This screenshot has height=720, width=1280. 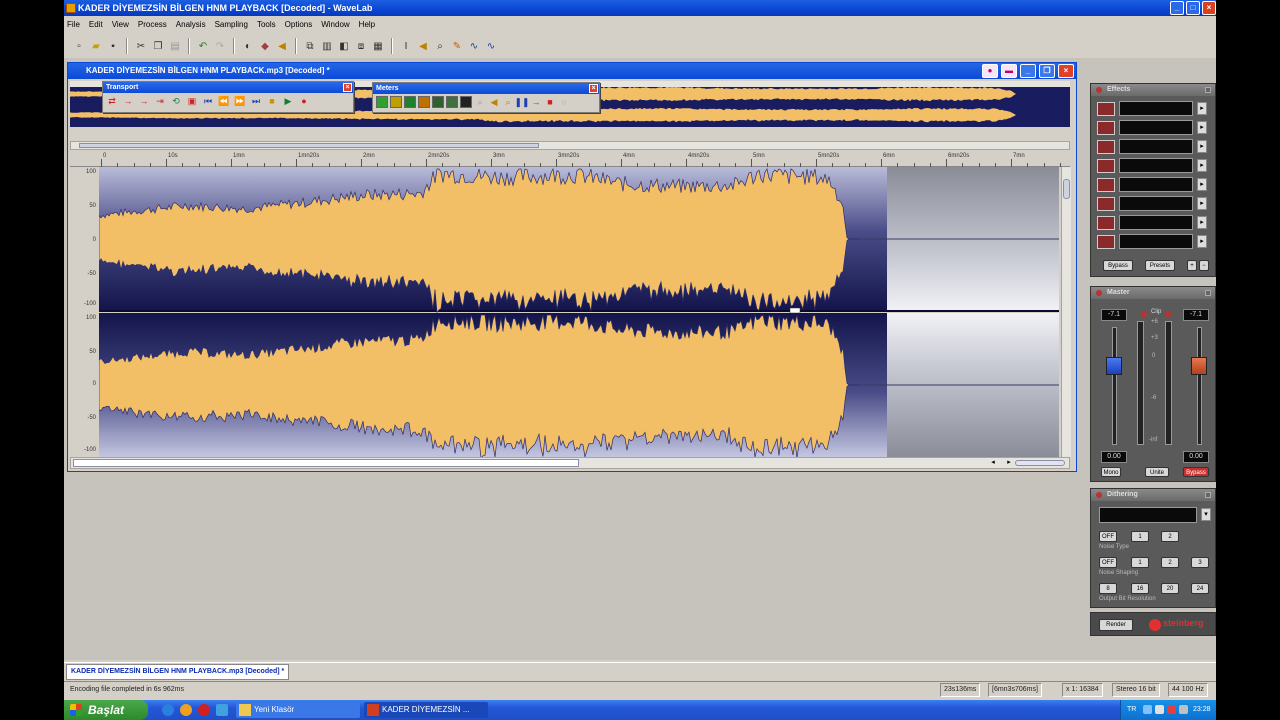 What do you see at coordinates (175, 46) in the screenshot?
I see `paste-icon: ▤` at bounding box center [175, 46].